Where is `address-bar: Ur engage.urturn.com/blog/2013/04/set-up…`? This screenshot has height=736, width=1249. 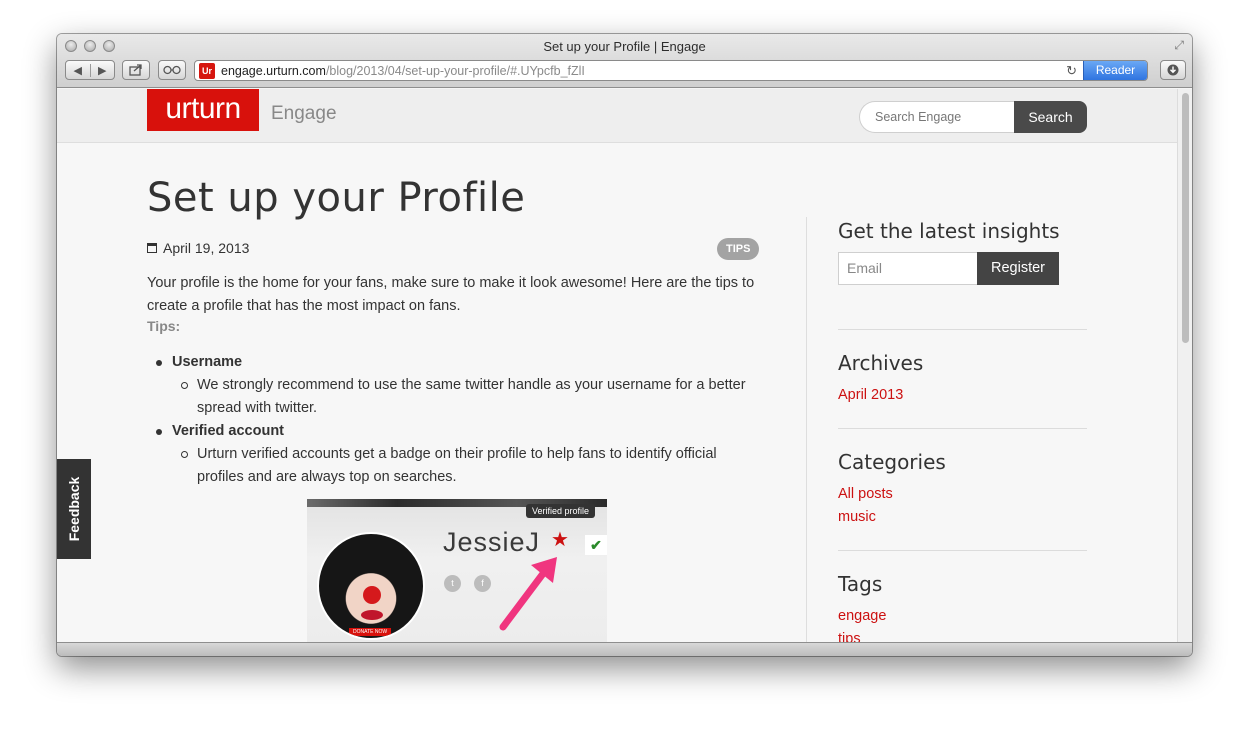
address-bar: Ur engage.urturn.com/blog/2013/04/set-up… is located at coordinates (671, 70).